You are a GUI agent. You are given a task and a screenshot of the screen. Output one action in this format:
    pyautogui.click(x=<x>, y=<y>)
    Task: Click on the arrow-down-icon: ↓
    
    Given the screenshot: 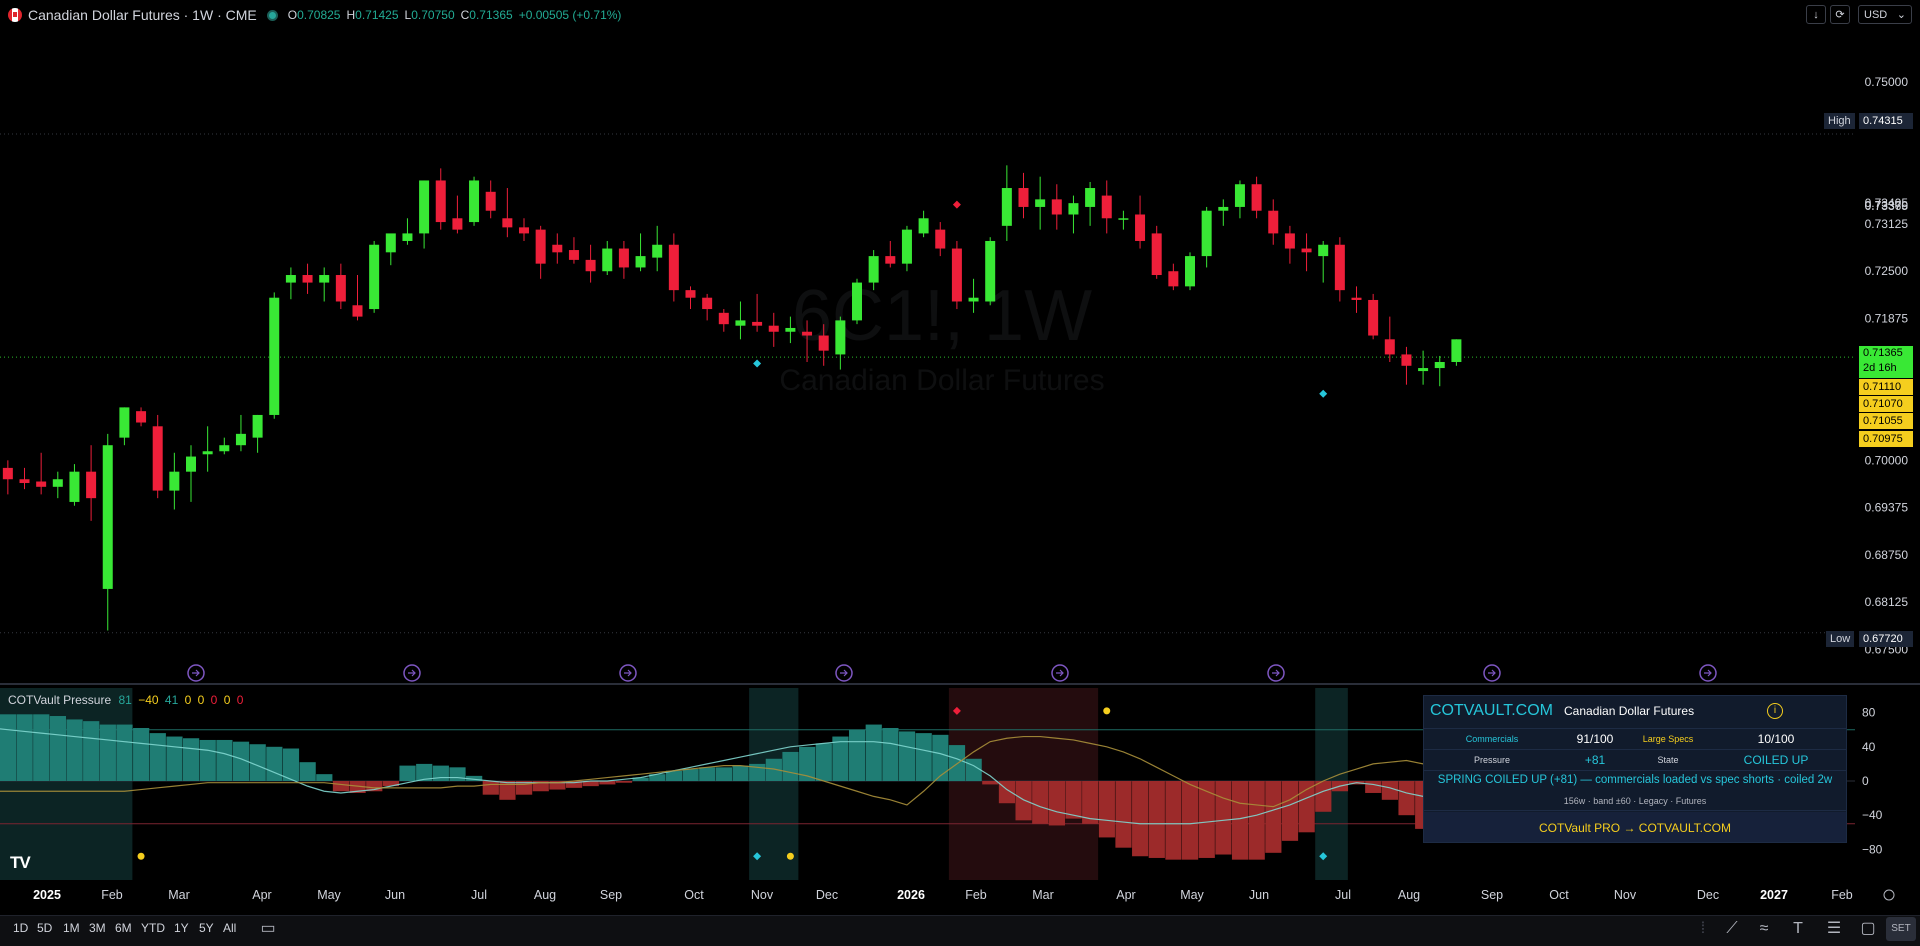 What is the action you would take?
    pyautogui.click(x=1816, y=14)
    